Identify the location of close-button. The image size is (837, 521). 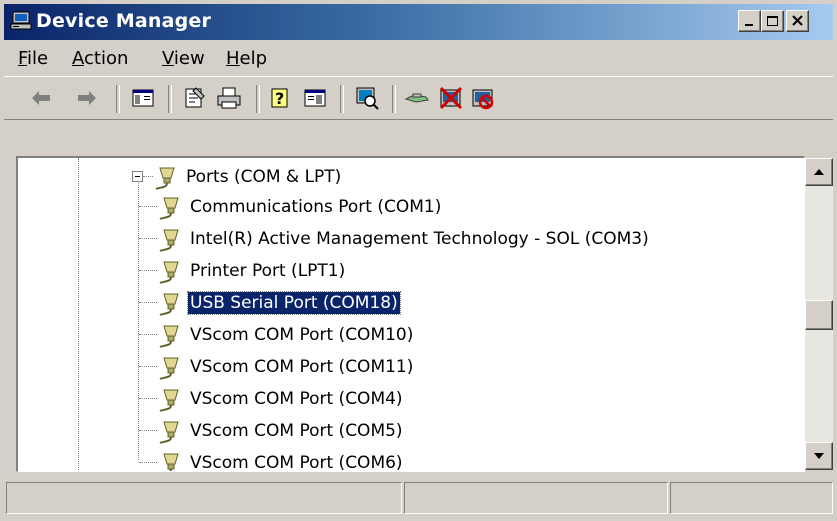
(797, 21).